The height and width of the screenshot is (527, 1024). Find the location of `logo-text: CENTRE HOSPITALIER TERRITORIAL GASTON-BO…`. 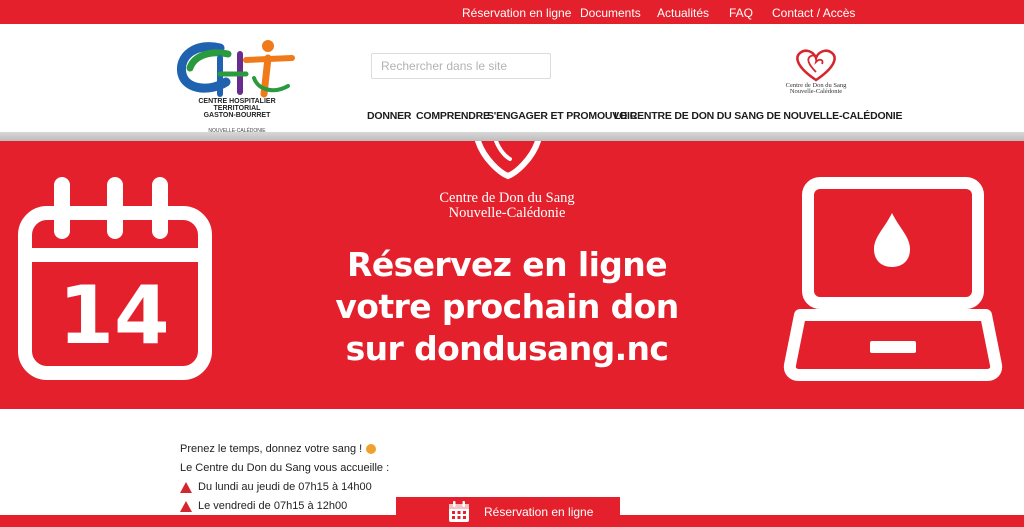

logo-text: CENTRE HOSPITALIER TERRITORIAL GASTON-BO… is located at coordinates (237, 108).